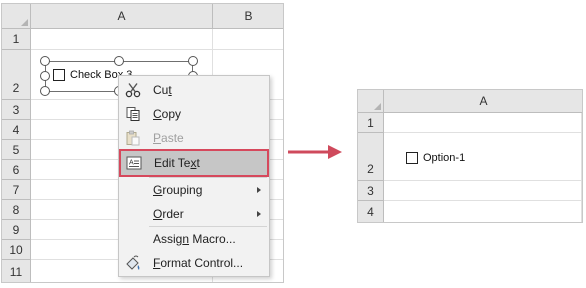 The image size is (586, 288). What do you see at coordinates (45, 76) in the screenshot?
I see `resize-handle-middle-left` at bounding box center [45, 76].